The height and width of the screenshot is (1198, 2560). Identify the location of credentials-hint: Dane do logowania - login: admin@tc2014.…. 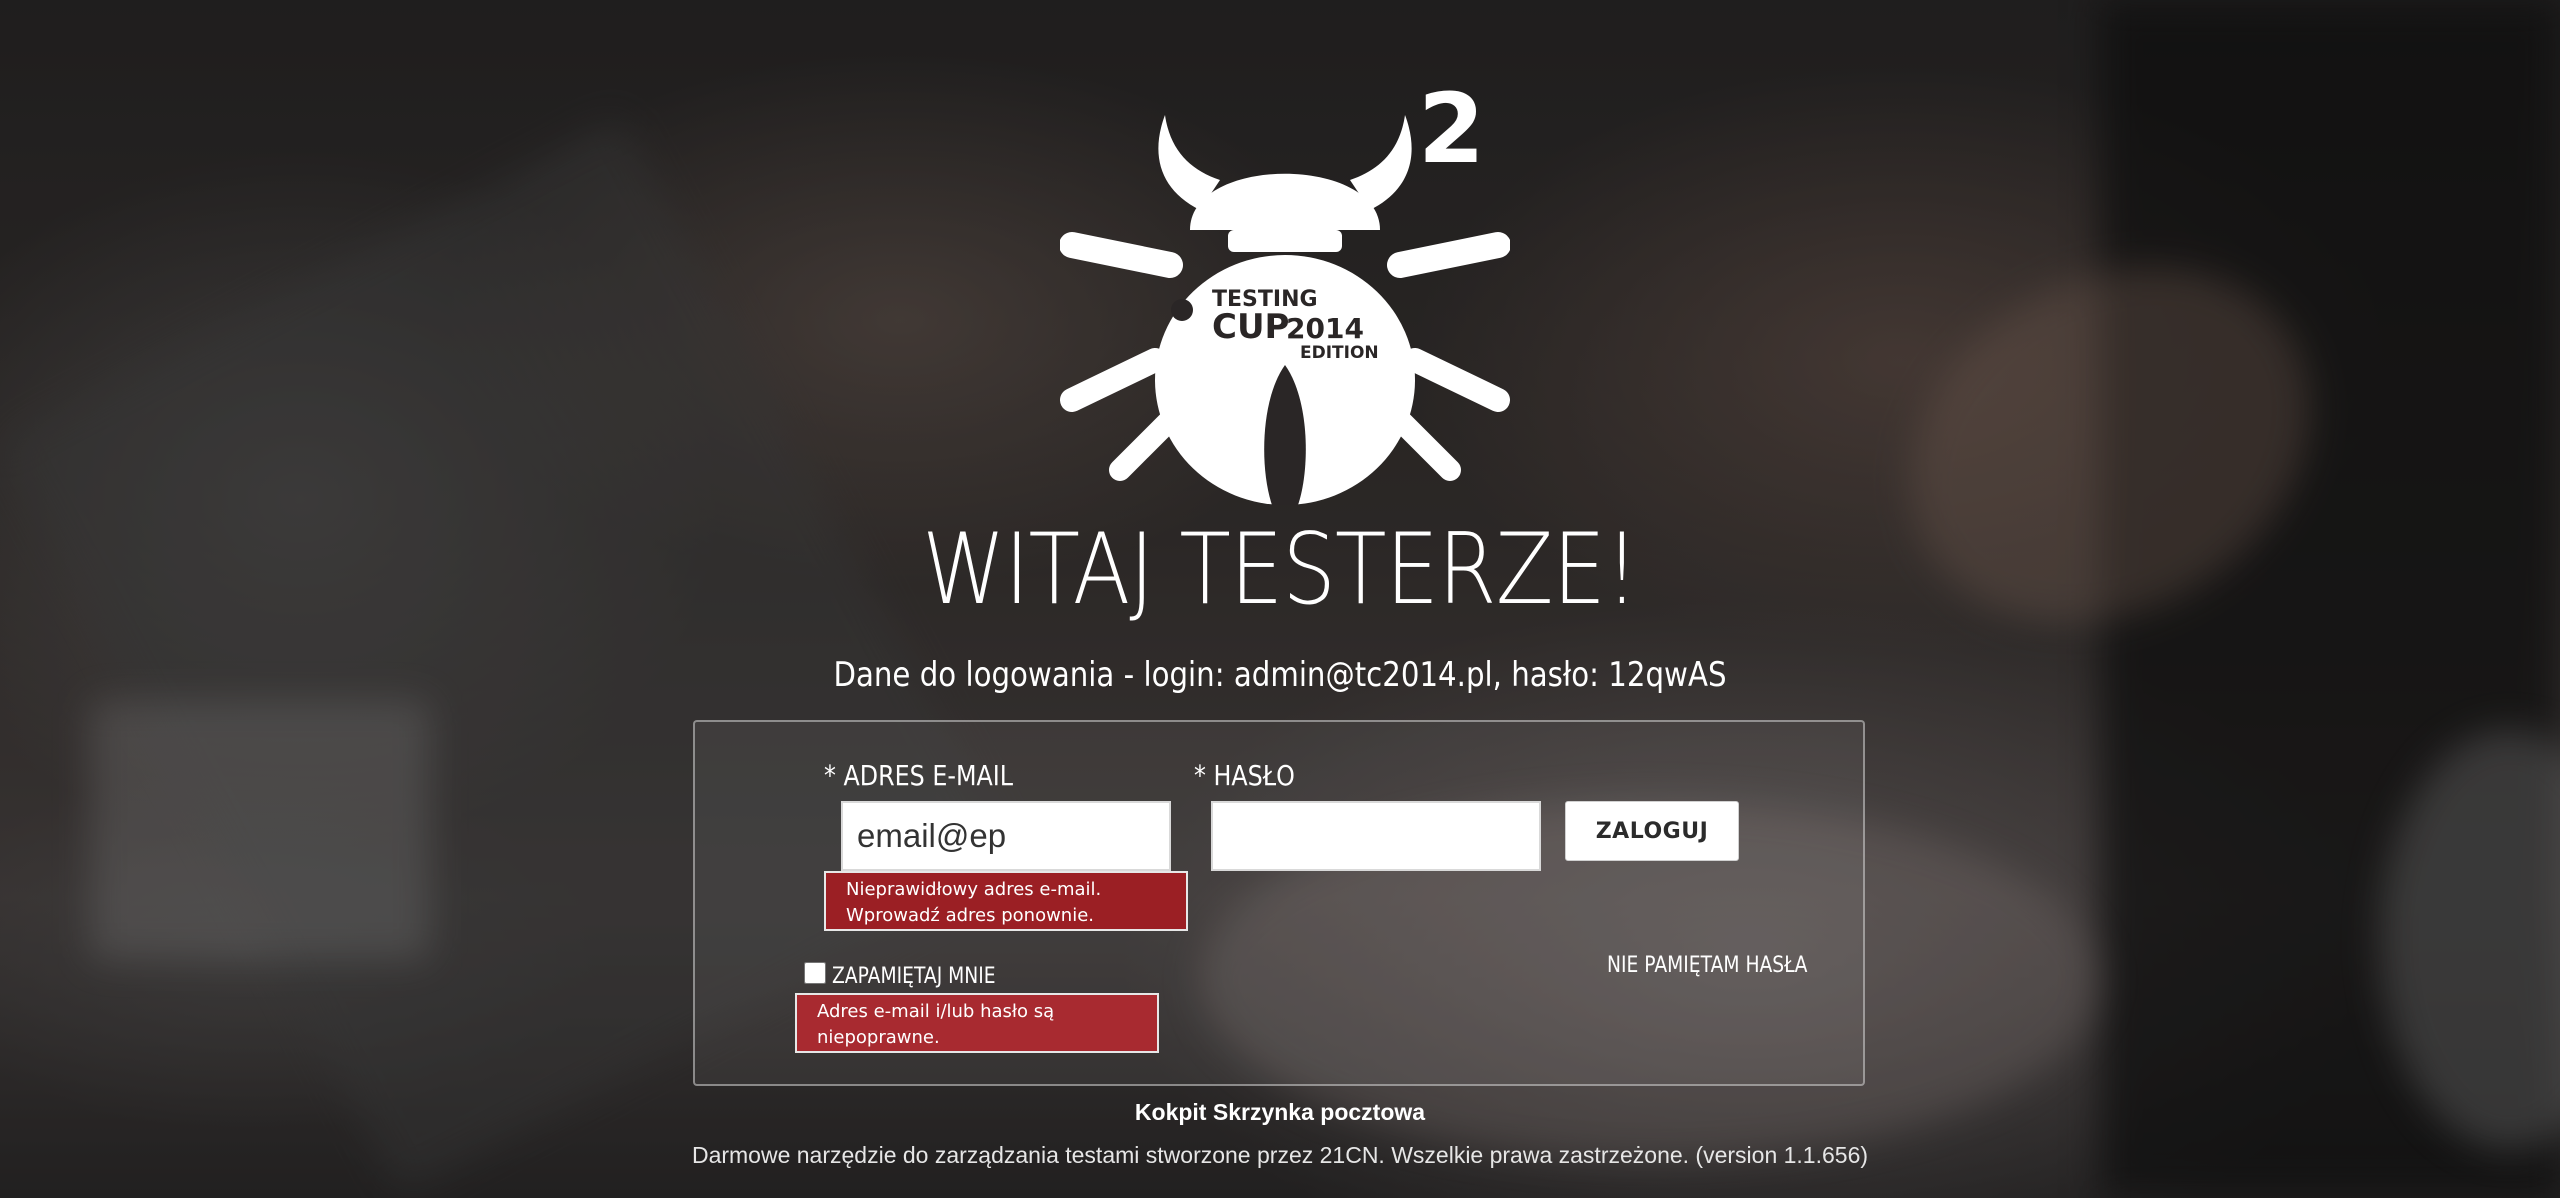
(1280, 675).